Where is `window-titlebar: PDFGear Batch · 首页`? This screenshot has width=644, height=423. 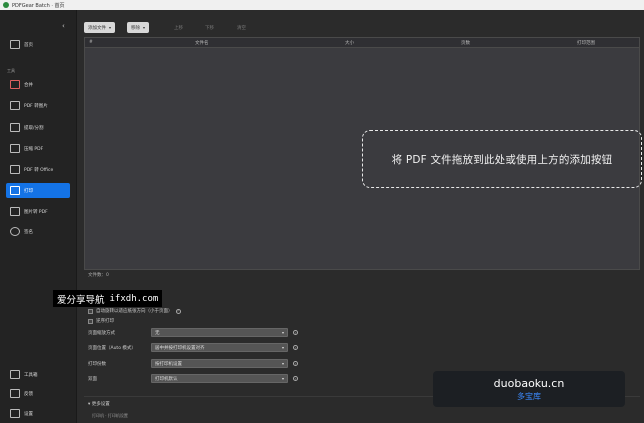
window-titlebar: PDFGear Batch · 首页 is located at coordinates (322, 5).